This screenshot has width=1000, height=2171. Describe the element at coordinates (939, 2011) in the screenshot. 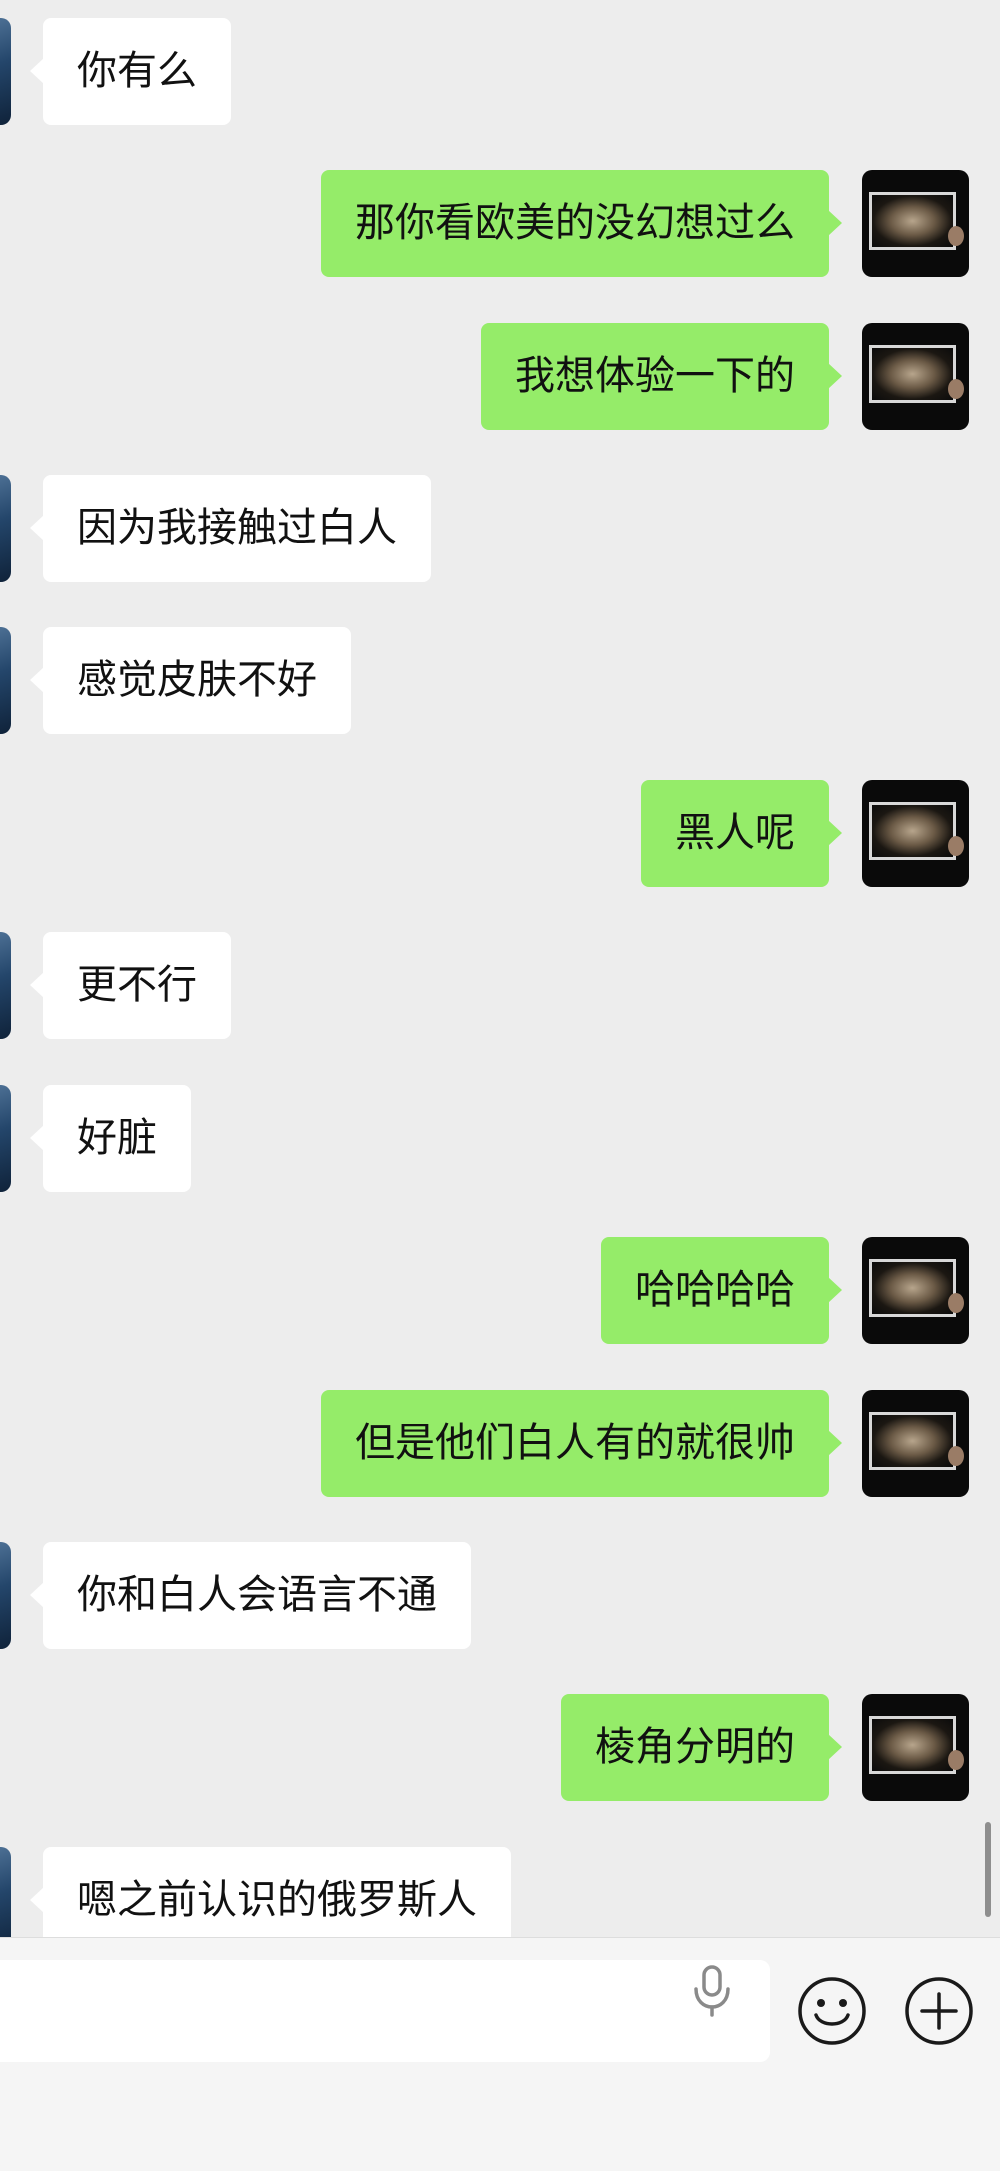

I see `plus-icon` at that location.